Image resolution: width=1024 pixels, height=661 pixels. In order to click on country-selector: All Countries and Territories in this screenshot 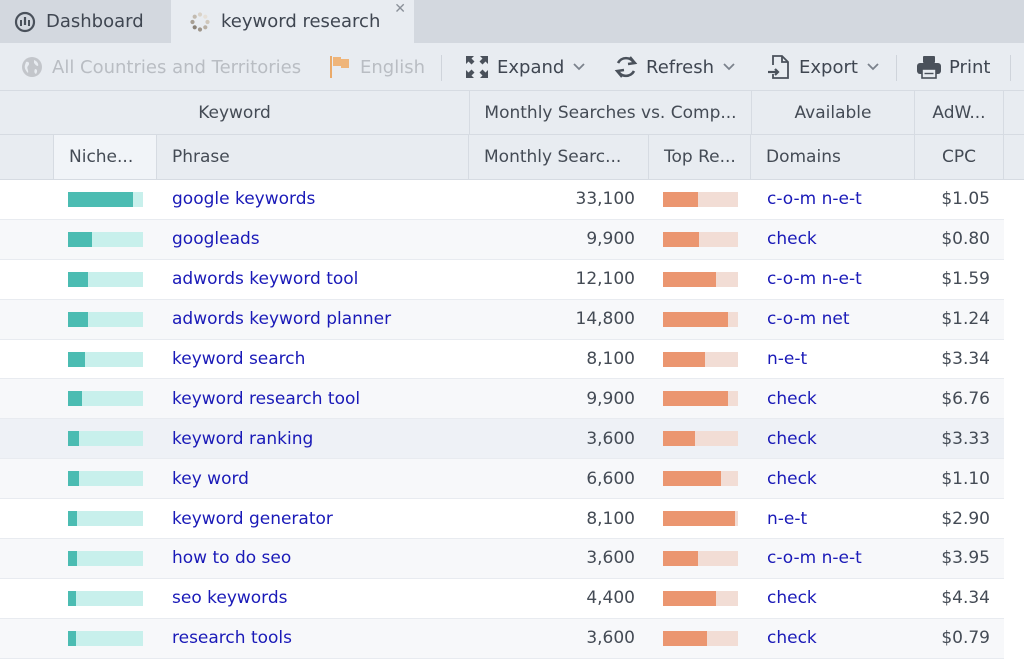, I will do `click(160, 67)`.